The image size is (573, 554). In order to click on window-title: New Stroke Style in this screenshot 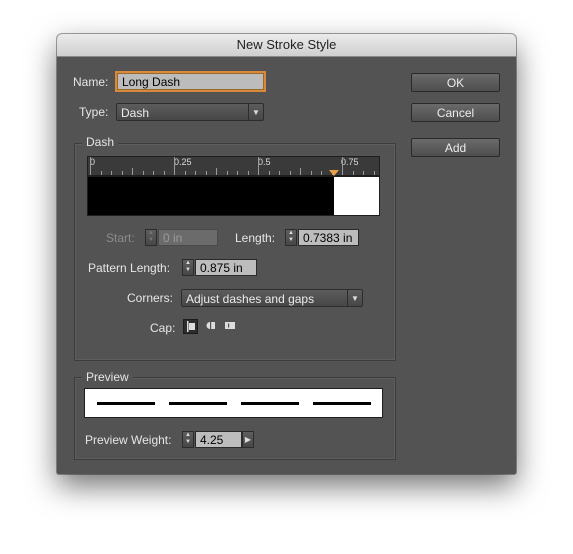, I will do `click(286, 45)`.